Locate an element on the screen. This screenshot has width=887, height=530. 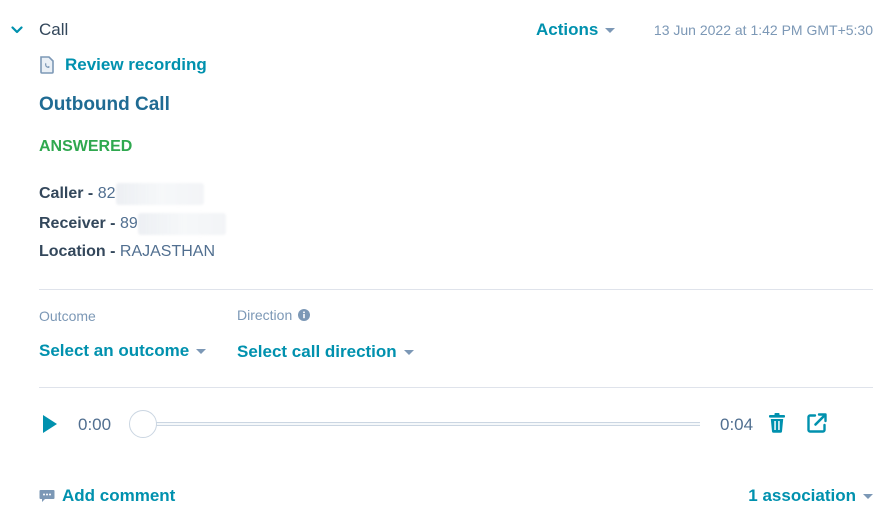
receiver-info: Receiver - 89 is located at coordinates (132, 224).